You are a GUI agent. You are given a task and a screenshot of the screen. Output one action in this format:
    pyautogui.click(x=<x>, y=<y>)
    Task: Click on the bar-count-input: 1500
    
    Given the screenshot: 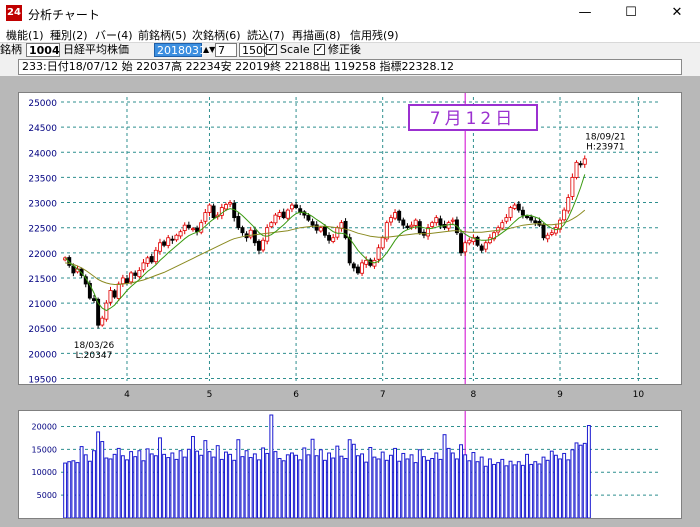 What is the action you would take?
    pyautogui.click(x=254, y=50)
    